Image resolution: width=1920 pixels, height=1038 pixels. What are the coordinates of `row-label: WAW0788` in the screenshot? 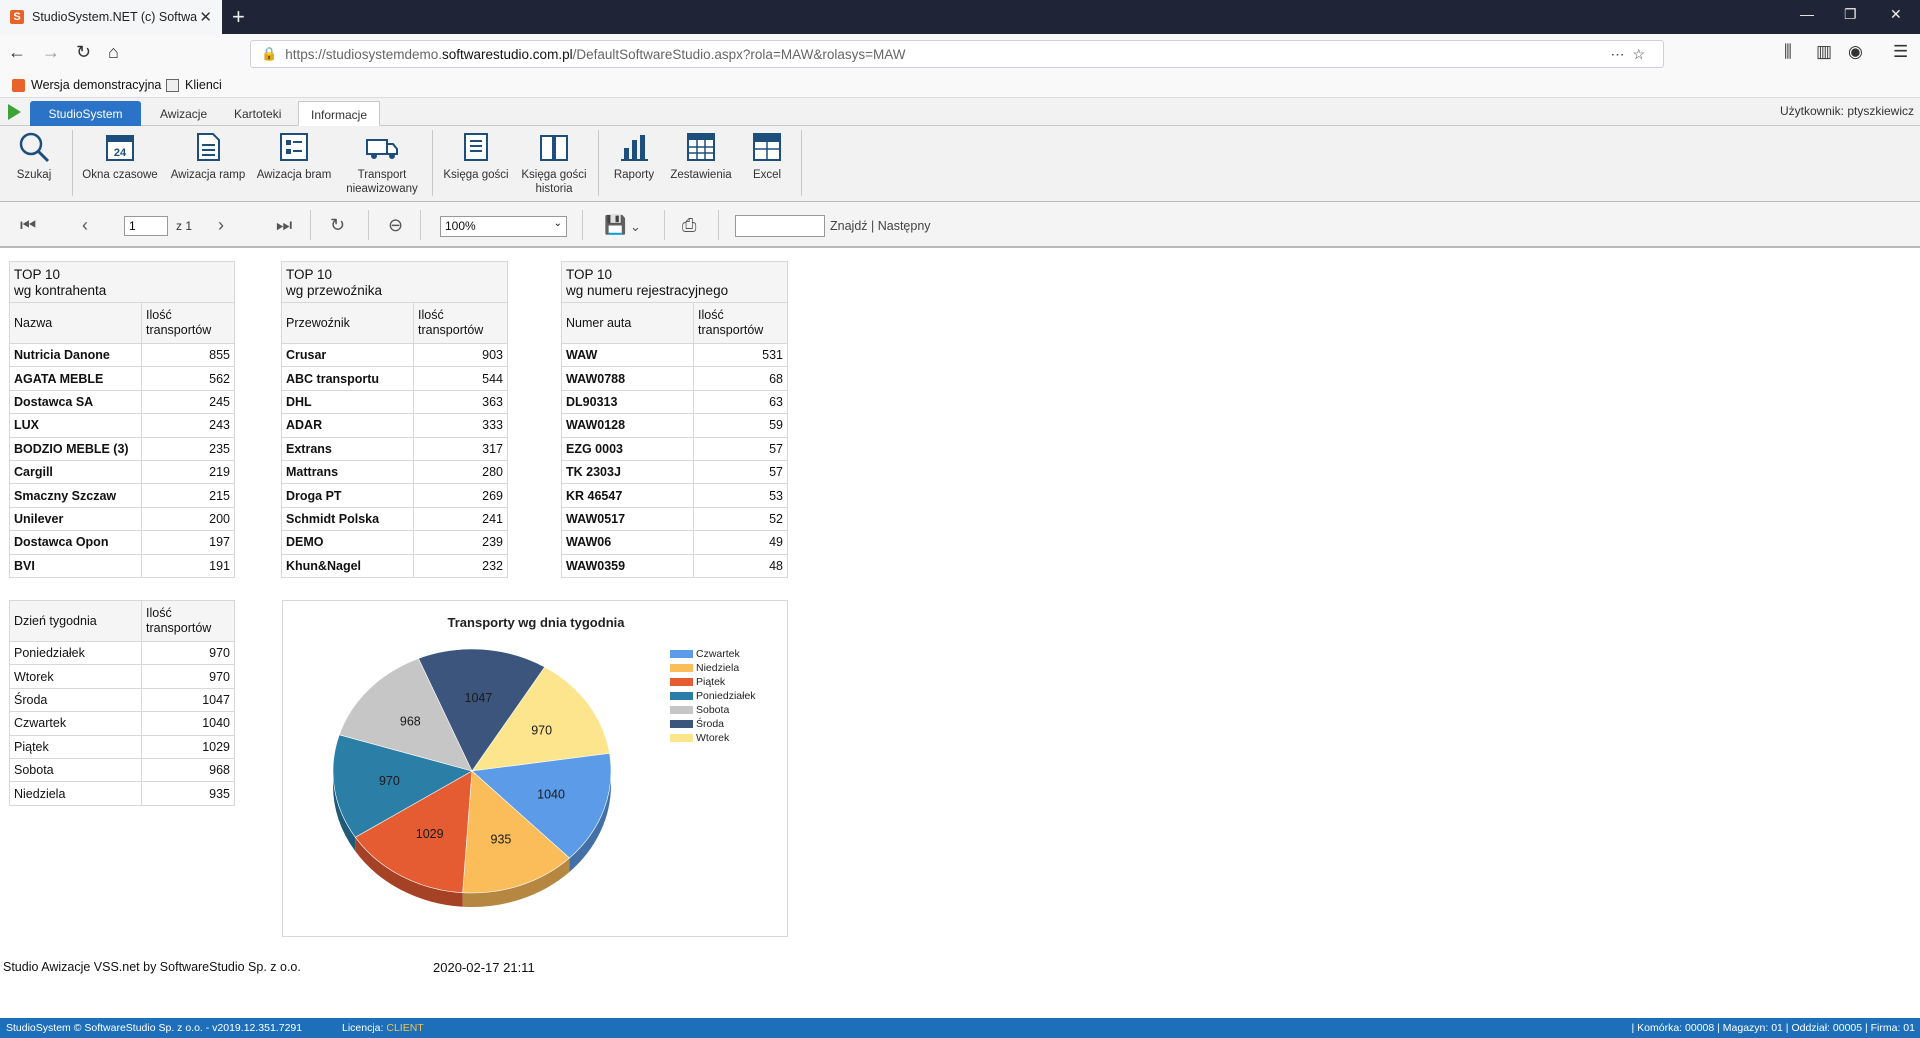 It's located at (627, 378).